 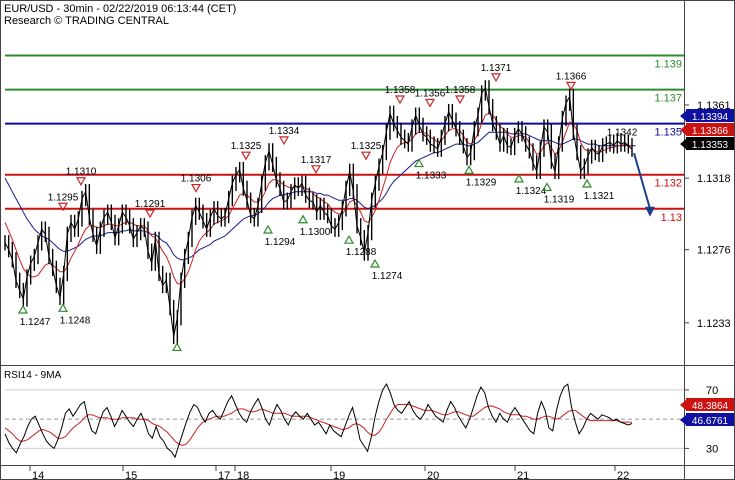 I want to click on low-label: 1.1329, so click(x=481, y=182).